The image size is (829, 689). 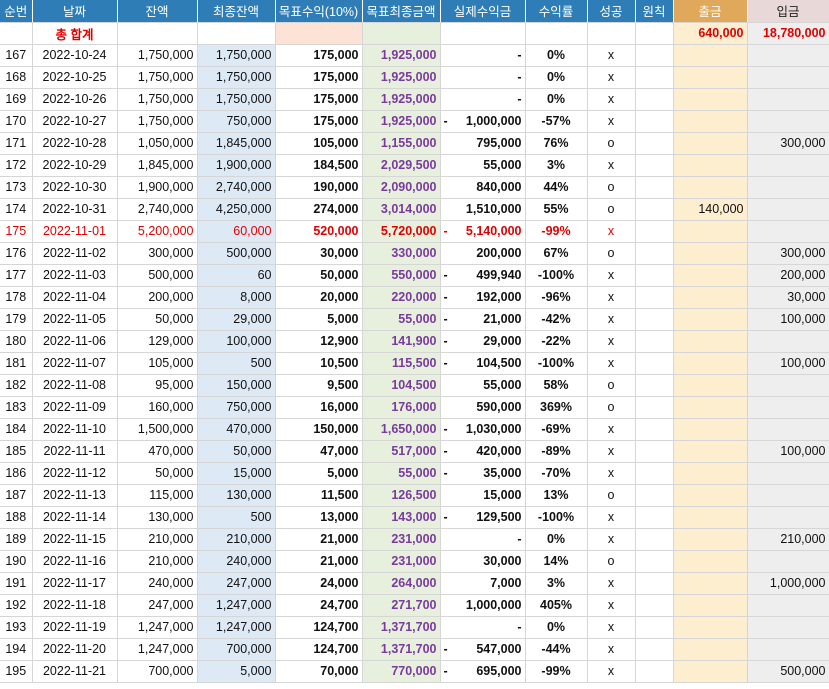 I want to click on row-balance: 240,000, so click(x=157, y=583).